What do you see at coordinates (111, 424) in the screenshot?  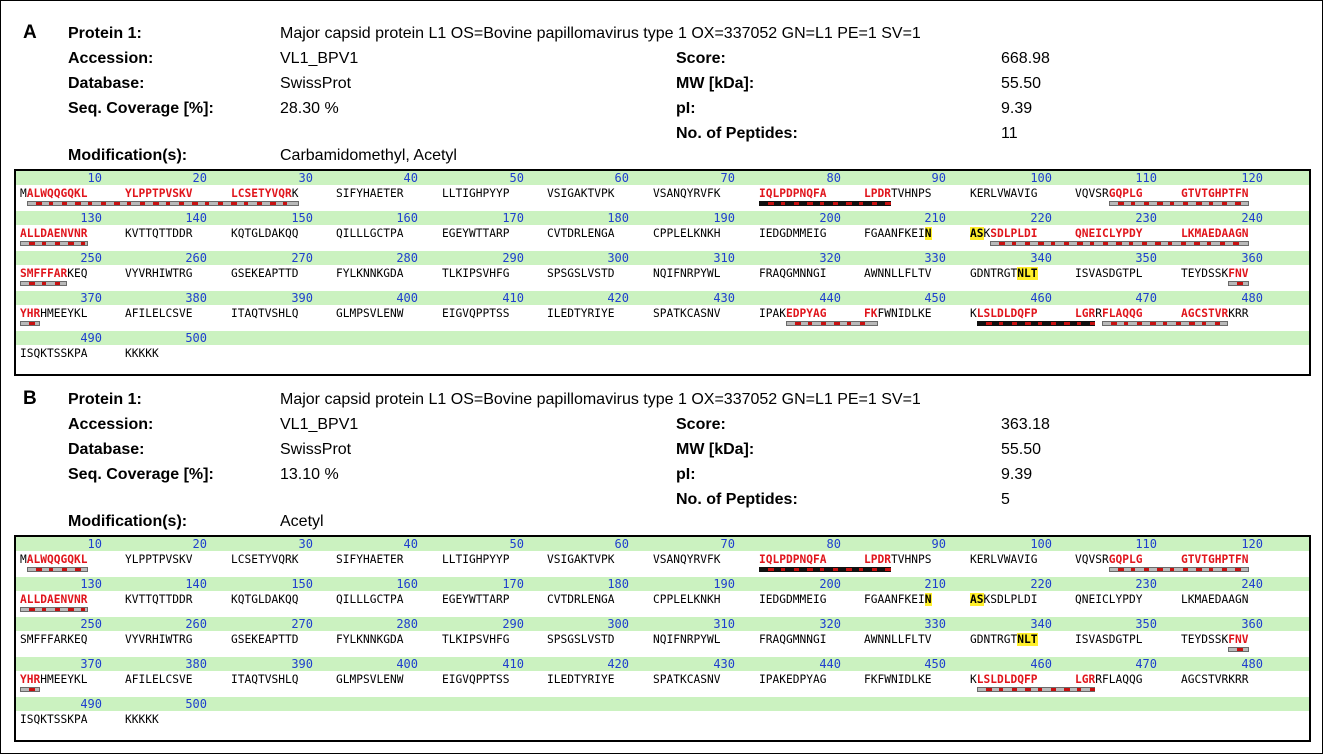 I see `accession-label: Accession:` at bounding box center [111, 424].